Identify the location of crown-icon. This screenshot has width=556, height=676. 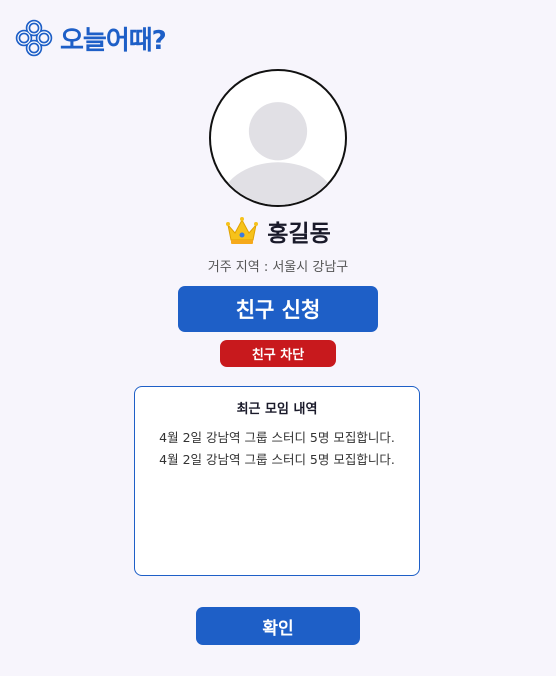
(242, 230).